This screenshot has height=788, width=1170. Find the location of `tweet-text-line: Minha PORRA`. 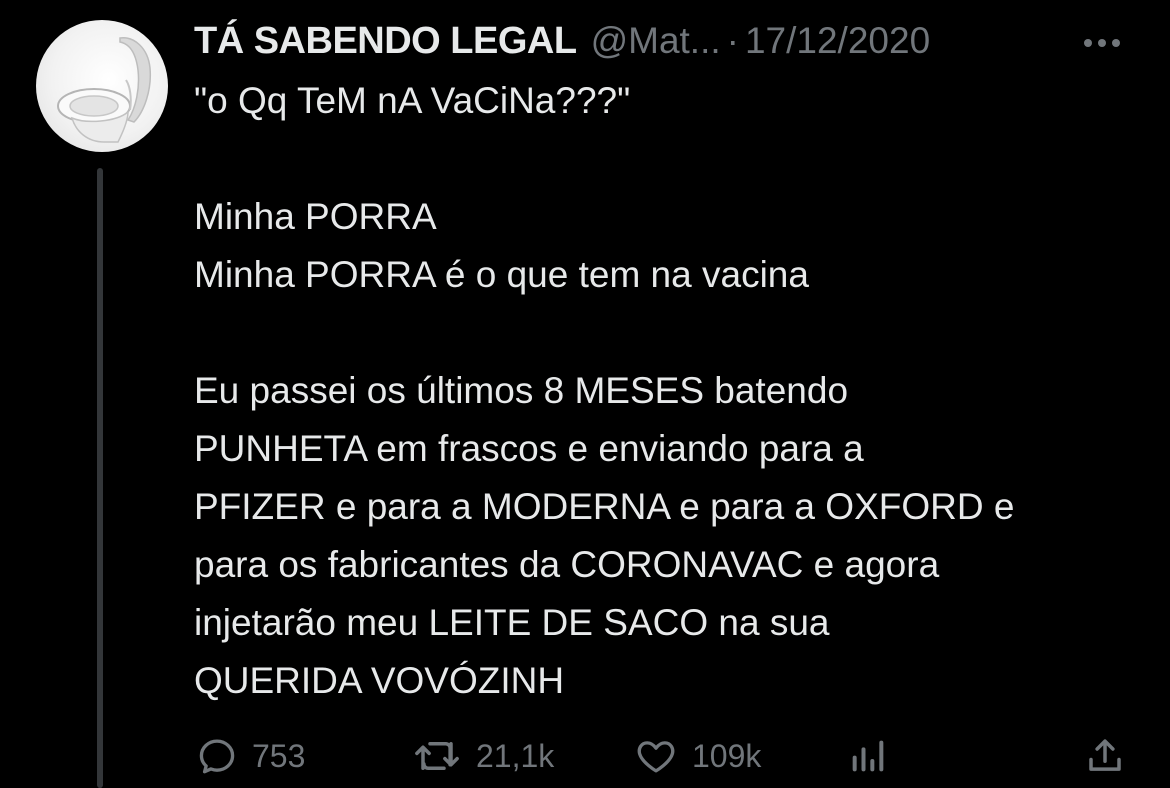

tweet-text-line: Minha PORRA is located at coordinates (315, 216).